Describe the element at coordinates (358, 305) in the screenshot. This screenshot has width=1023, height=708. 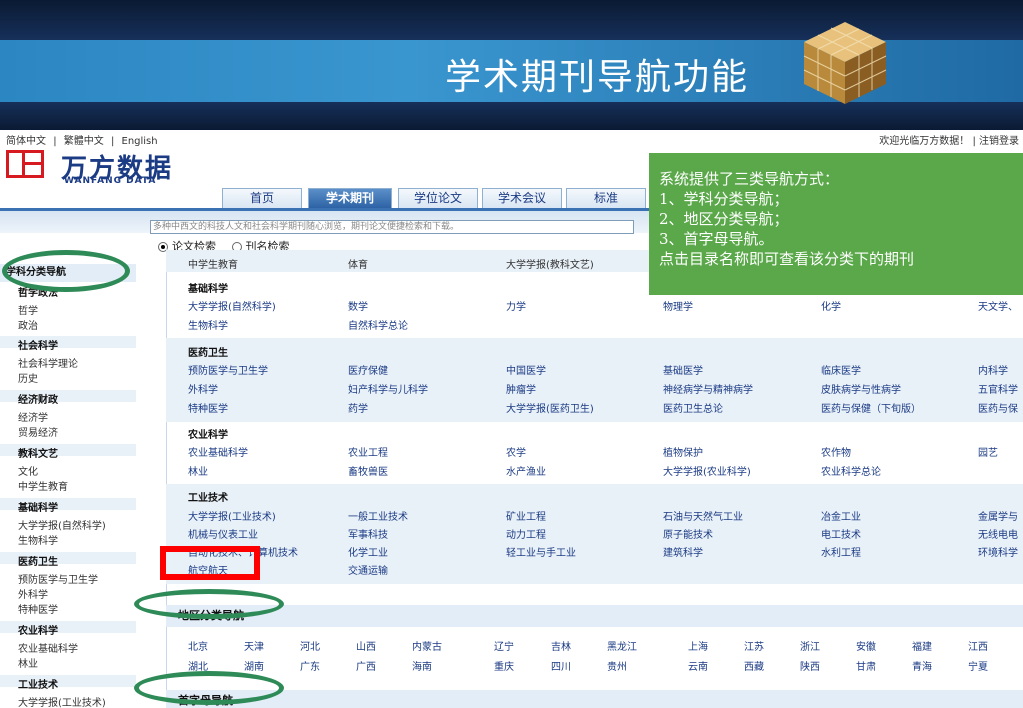
I see `category-link: 数学` at that location.